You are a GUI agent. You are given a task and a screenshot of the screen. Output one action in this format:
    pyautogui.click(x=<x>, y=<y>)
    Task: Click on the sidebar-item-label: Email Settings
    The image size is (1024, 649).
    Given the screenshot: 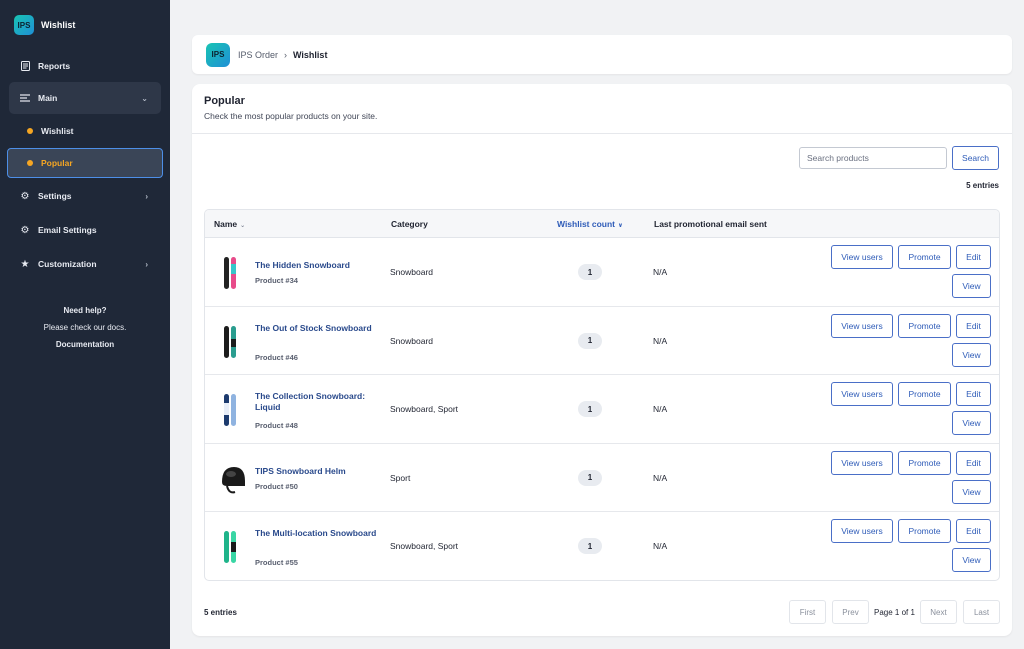 What is the action you would take?
    pyautogui.click(x=67, y=230)
    